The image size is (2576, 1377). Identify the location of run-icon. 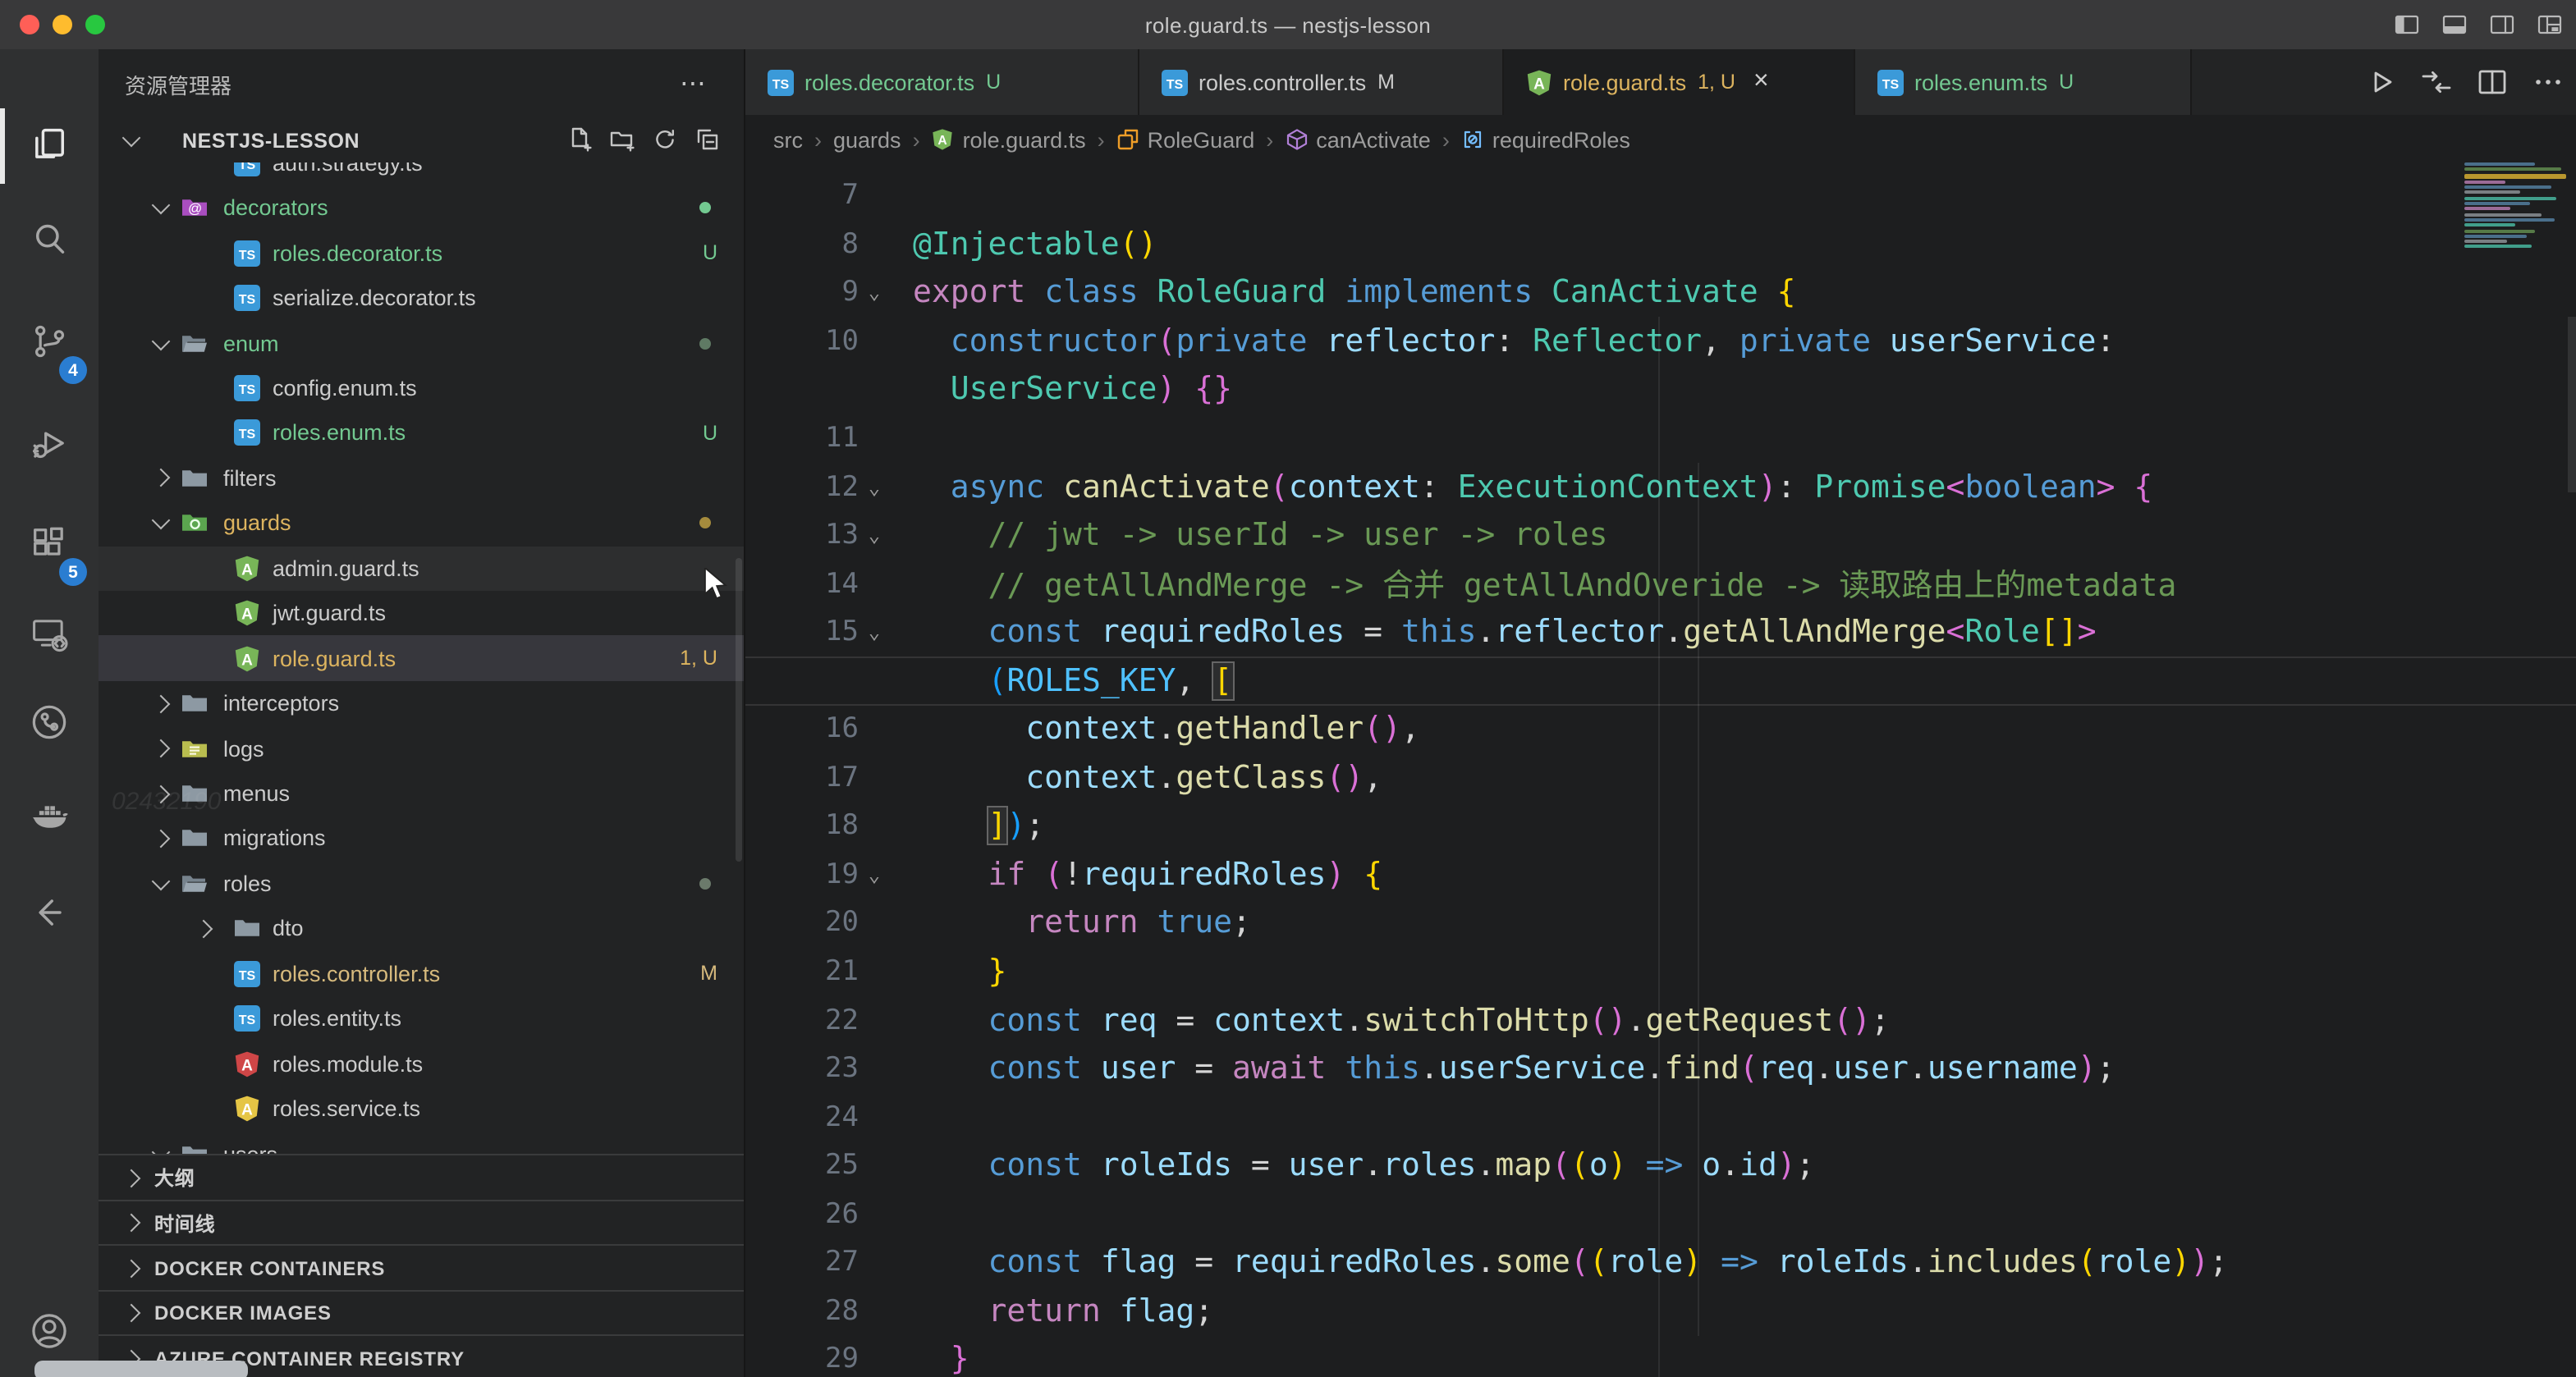
(2381, 82).